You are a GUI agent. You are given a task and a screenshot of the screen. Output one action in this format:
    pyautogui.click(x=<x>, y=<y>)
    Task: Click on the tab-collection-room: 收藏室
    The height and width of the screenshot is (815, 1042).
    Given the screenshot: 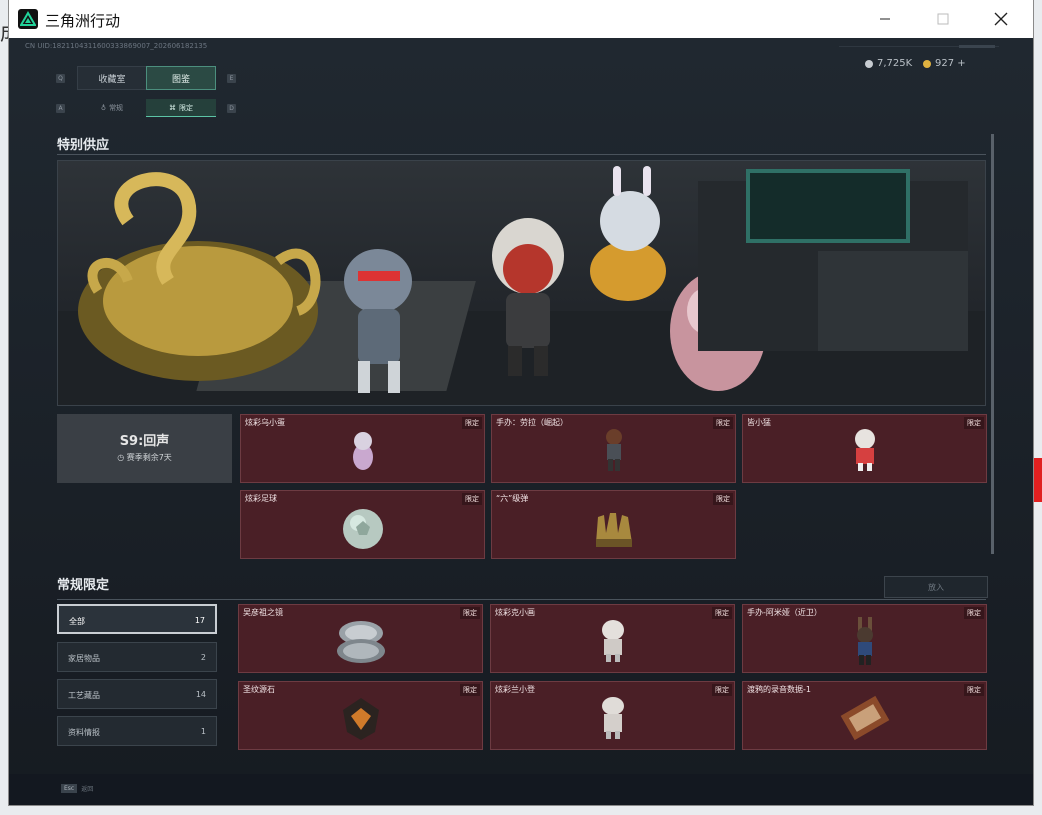 What is the action you would take?
    pyautogui.click(x=112, y=78)
    